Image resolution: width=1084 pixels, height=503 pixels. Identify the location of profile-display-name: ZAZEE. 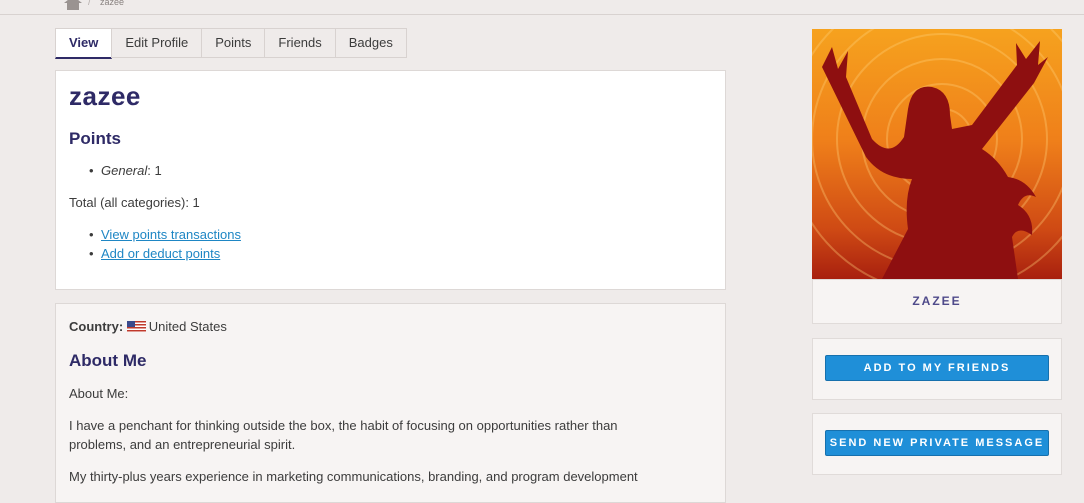
(937, 301).